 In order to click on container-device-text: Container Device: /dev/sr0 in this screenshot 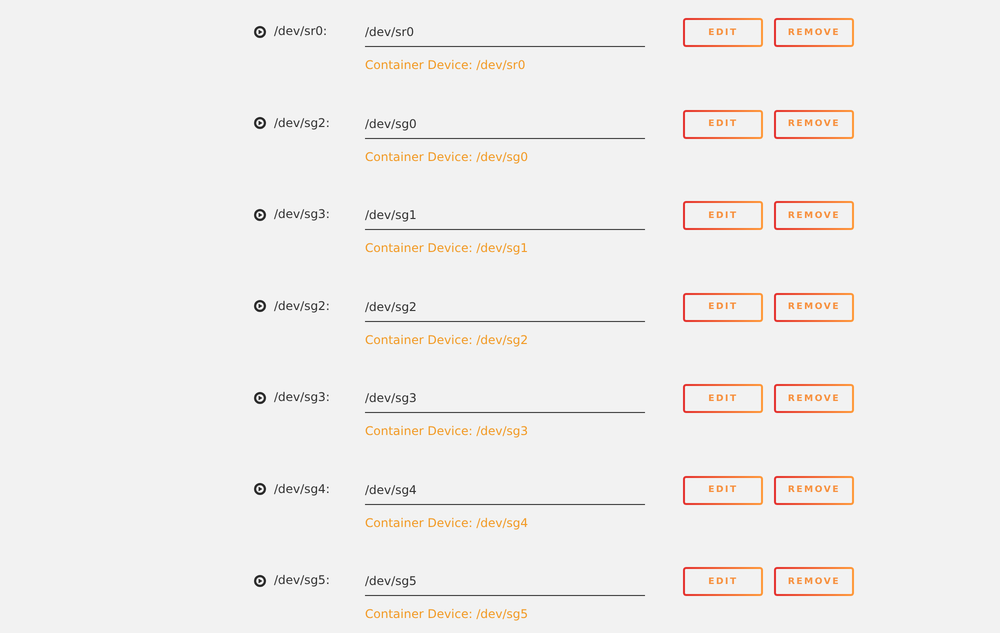, I will do `click(445, 65)`.